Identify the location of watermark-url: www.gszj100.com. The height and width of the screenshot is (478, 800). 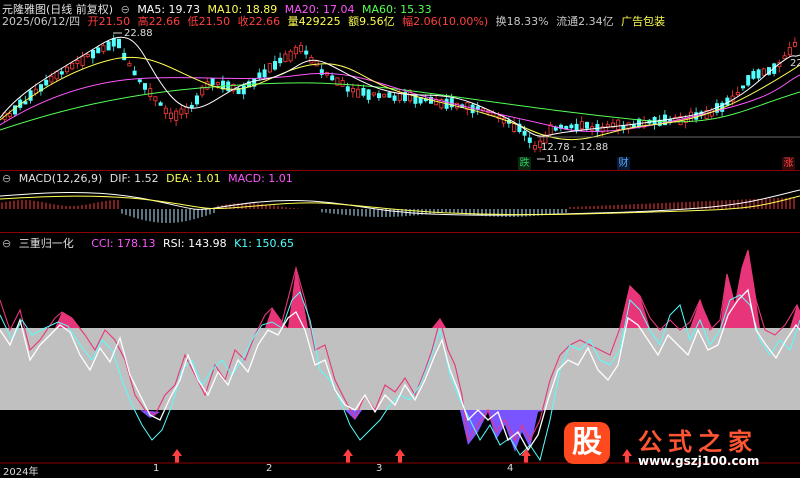
(698, 461).